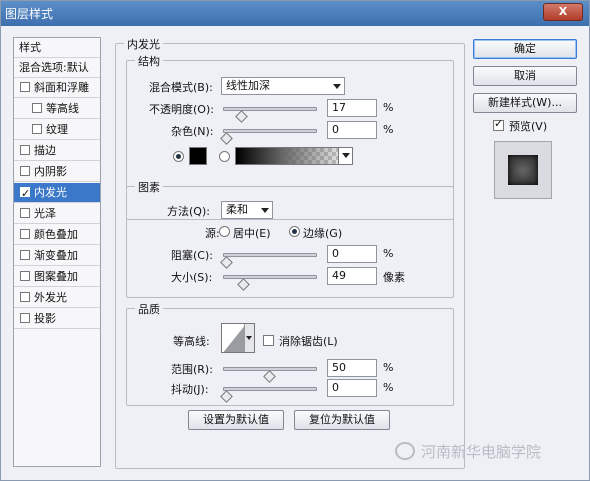 Image resolution: width=590 pixels, height=481 pixels. I want to click on source-label: 源:, so click(212, 233).